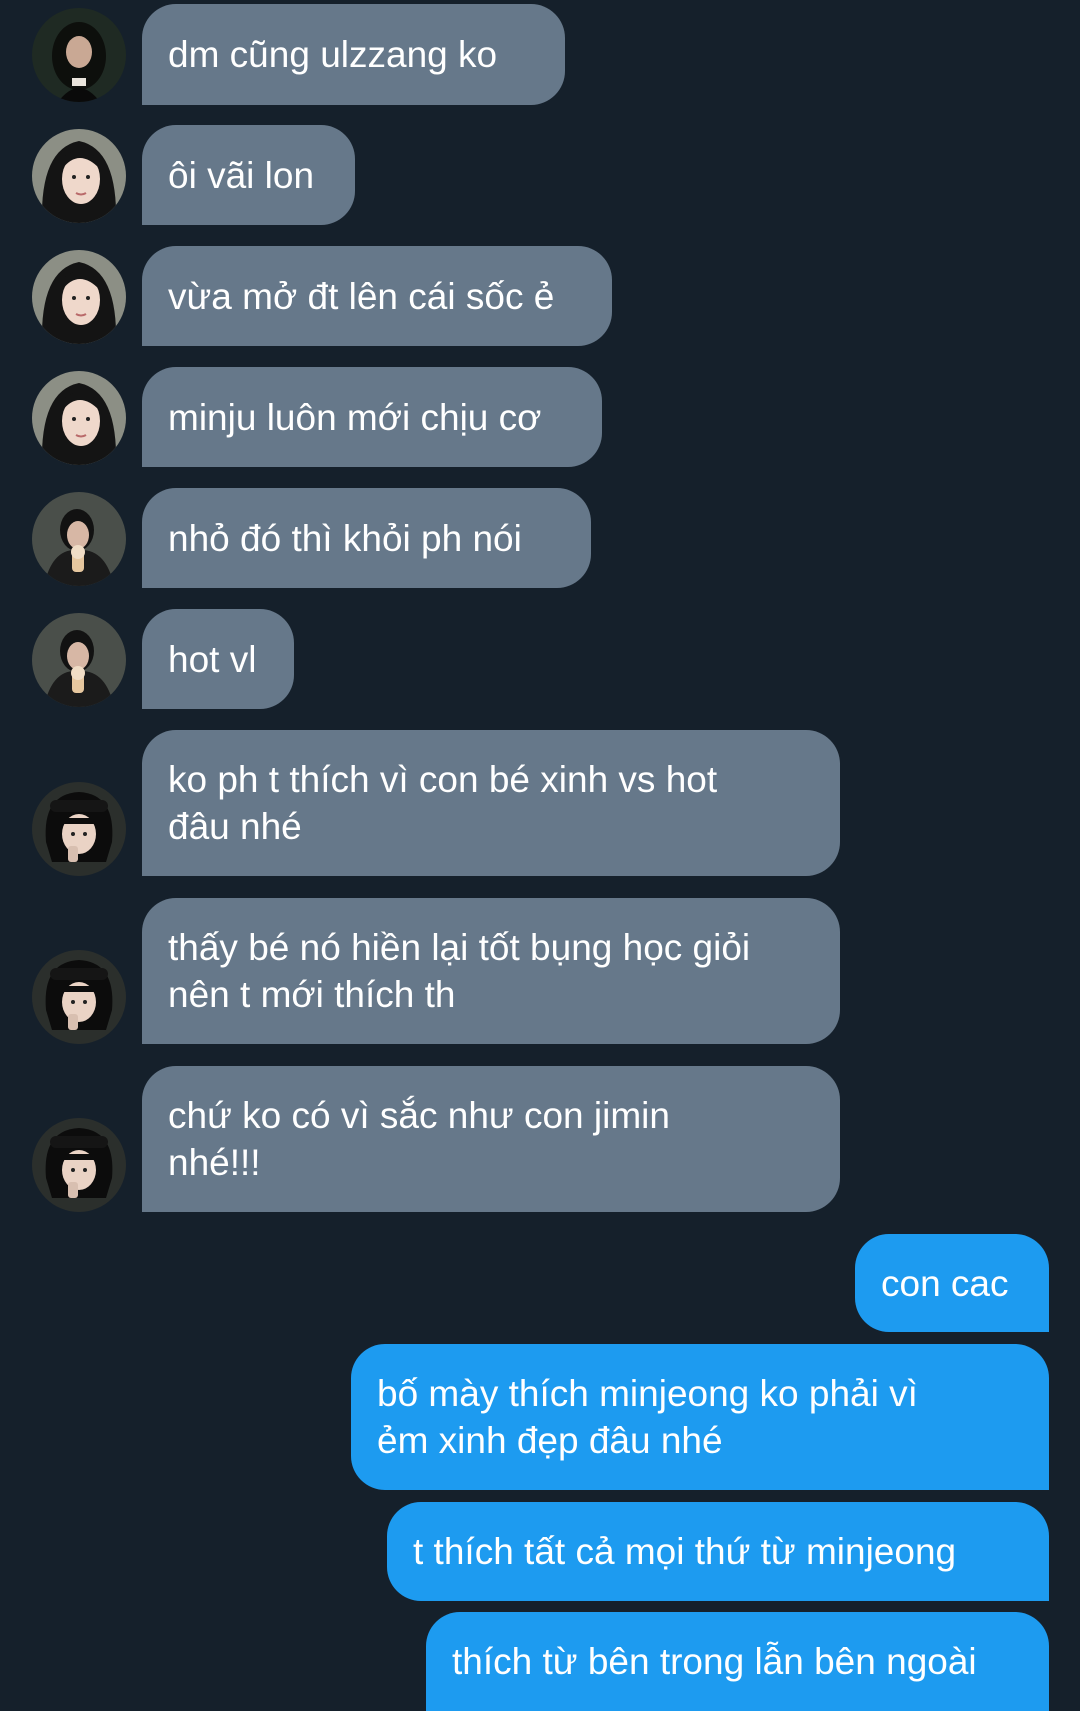 The height and width of the screenshot is (1711, 1080). Describe the element at coordinates (540, 175) in the screenshot. I see `message-row-incoming: ôi vãi lon` at that location.